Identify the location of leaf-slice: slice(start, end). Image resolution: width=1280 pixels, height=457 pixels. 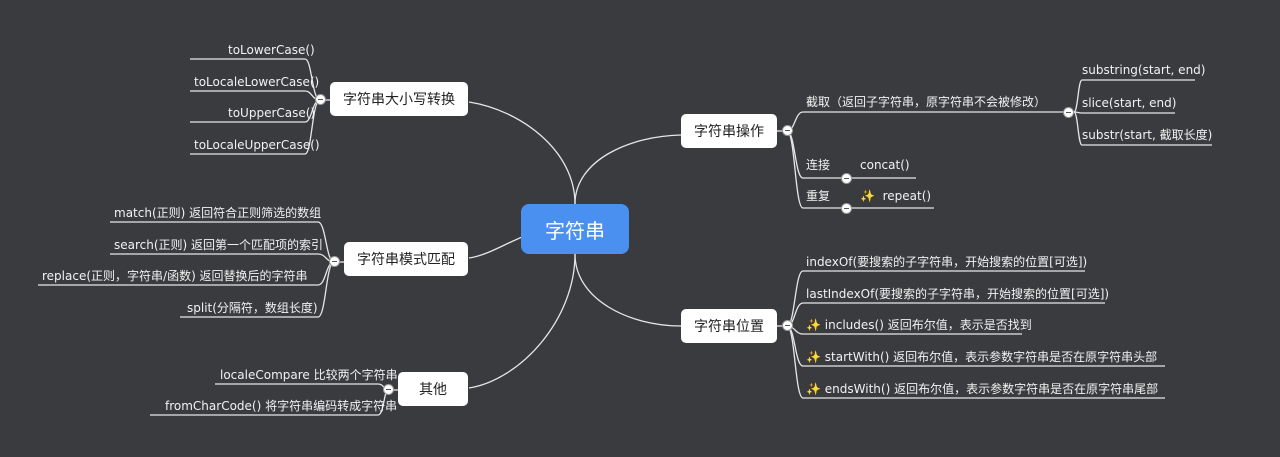
(1129, 103).